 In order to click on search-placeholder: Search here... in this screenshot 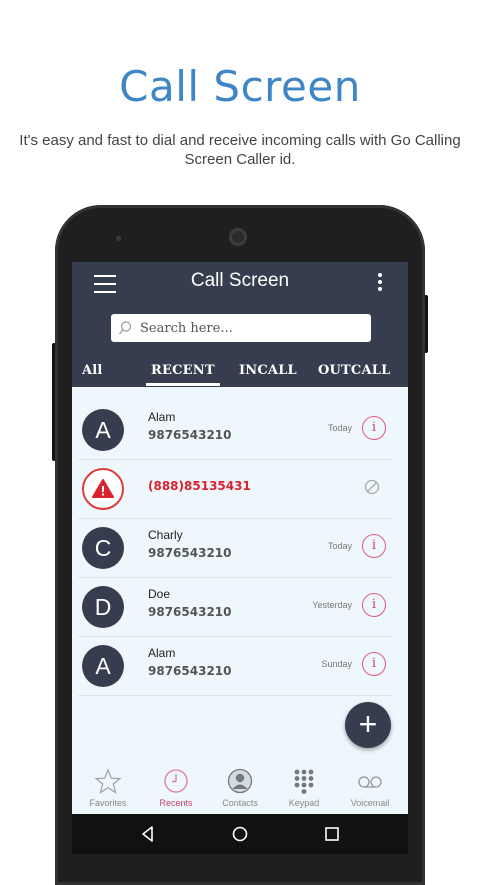, I will do `click(186, 328)`.